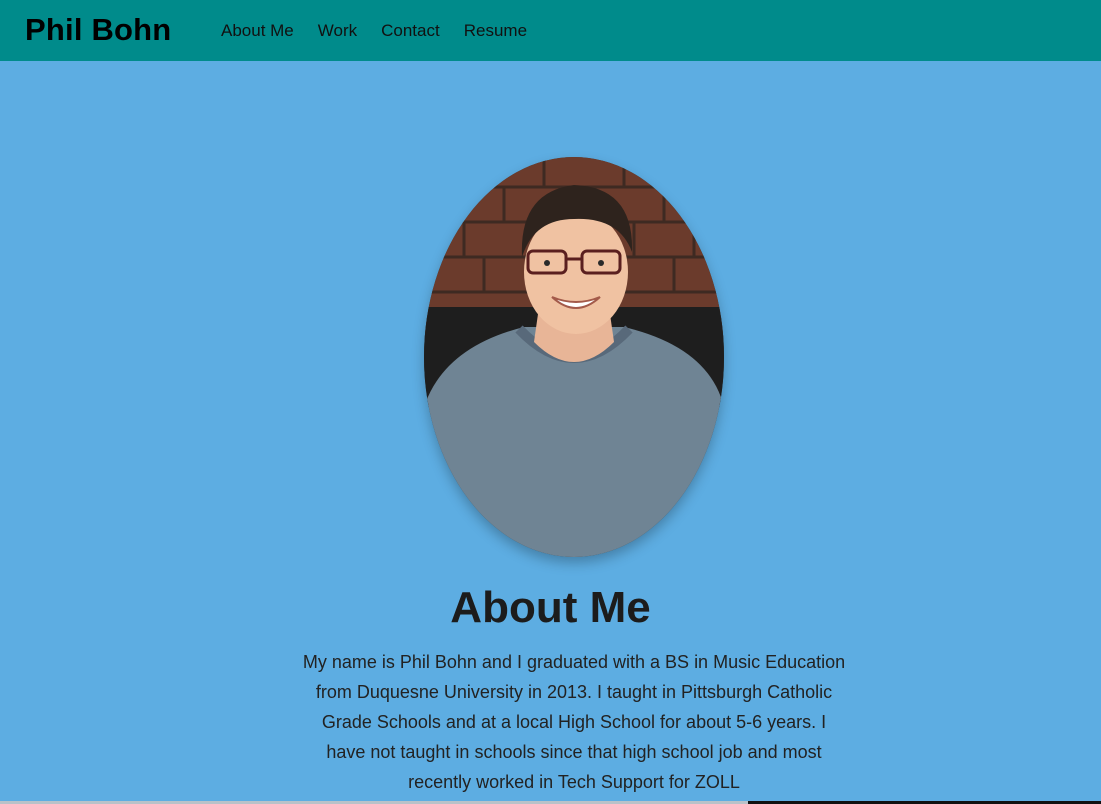 The image size is (1101, 804). What do you see at coordinates (410, 31) in the screenshot?
I see `nav-link-contact: Contact` at bounding box center [410, 31].